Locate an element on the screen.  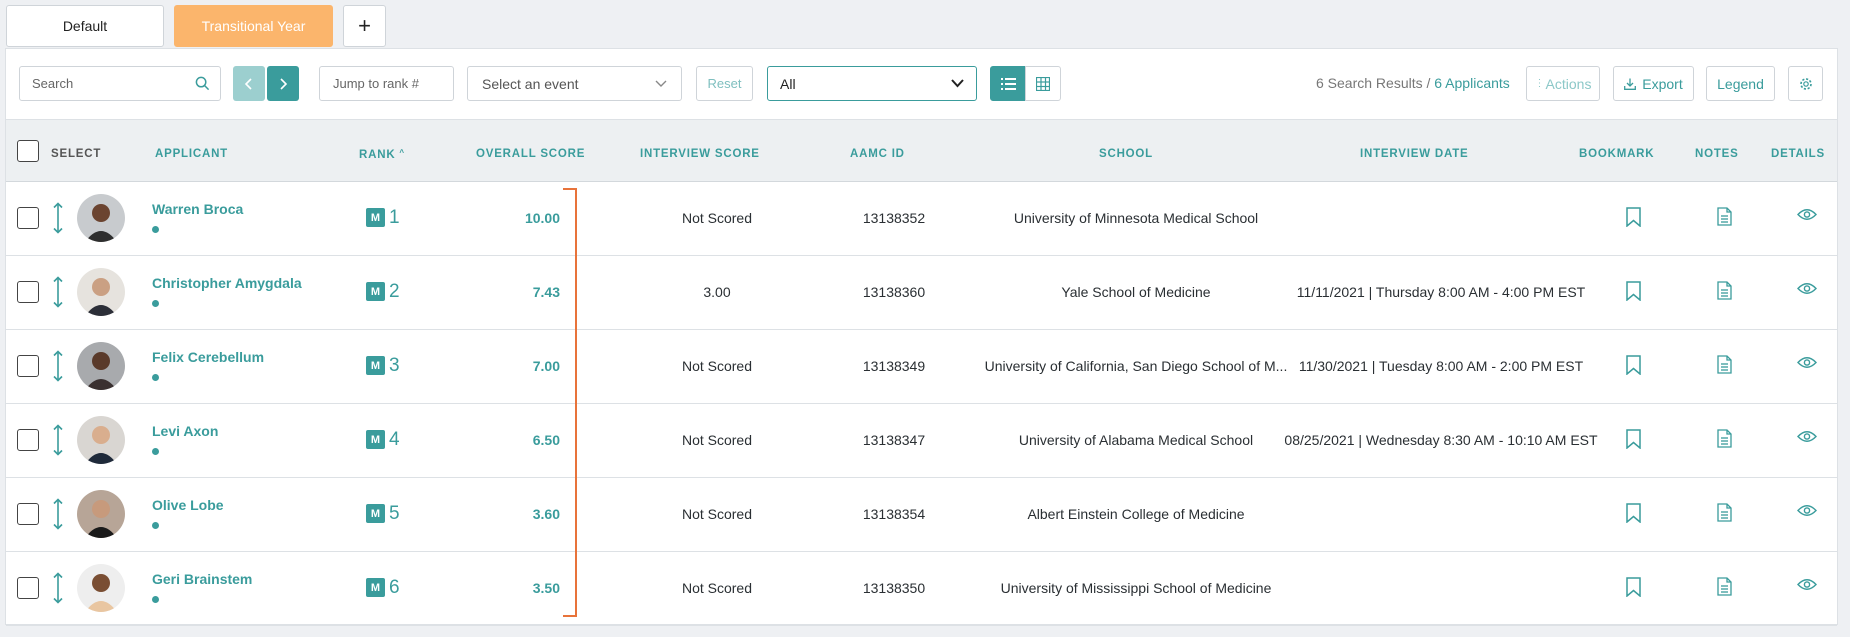
reset-button: Reset is located at coordinates (724, 83).